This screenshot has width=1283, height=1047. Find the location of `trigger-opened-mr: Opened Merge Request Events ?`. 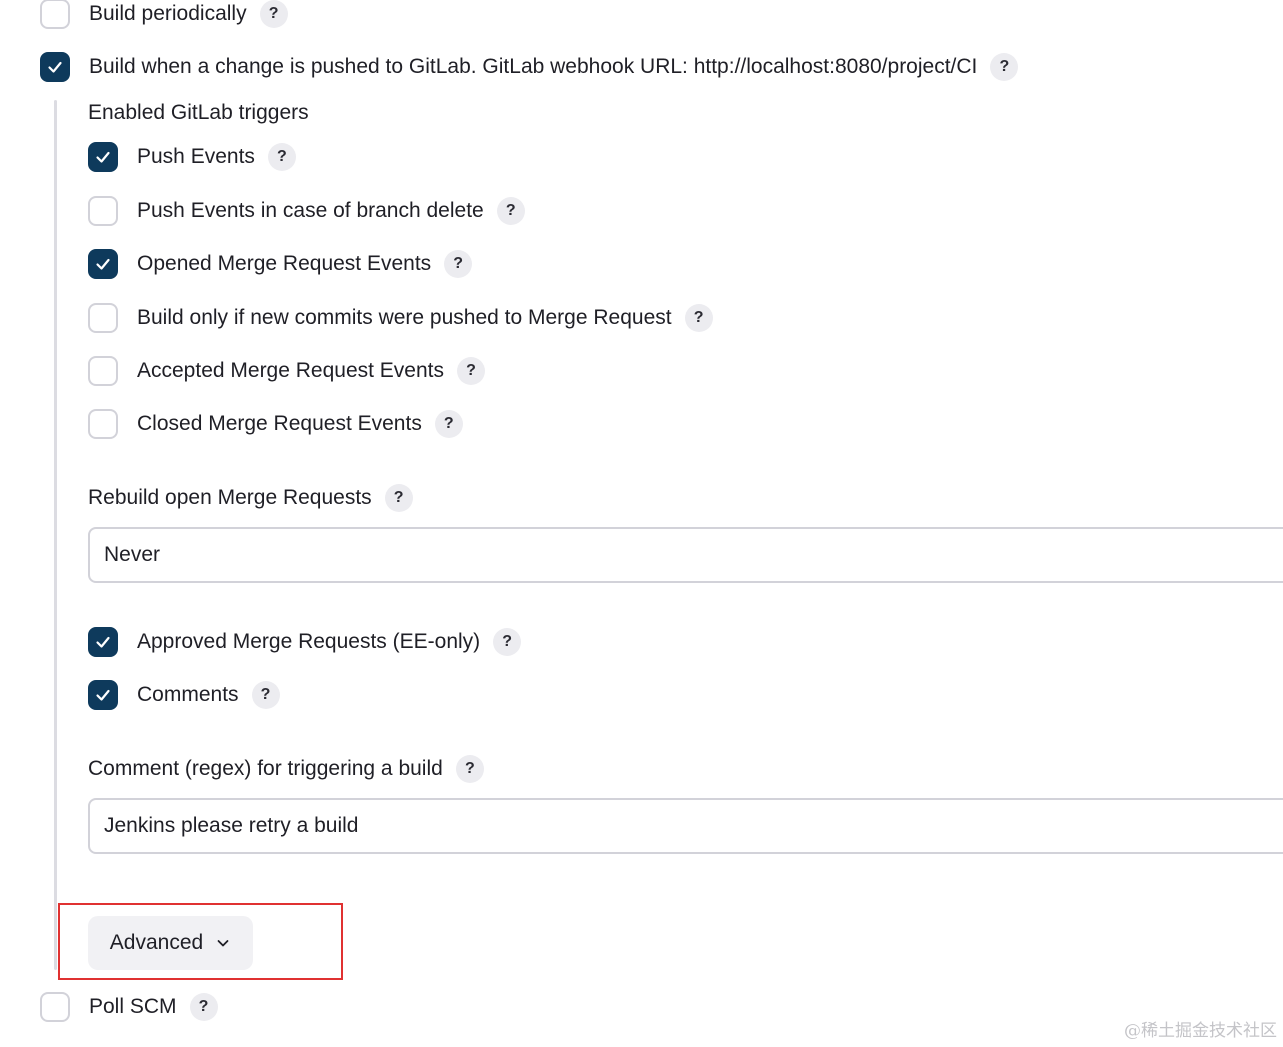

trigger-opened-mr: Opened Merge Request Events ? is located at coordinates (280, 264).